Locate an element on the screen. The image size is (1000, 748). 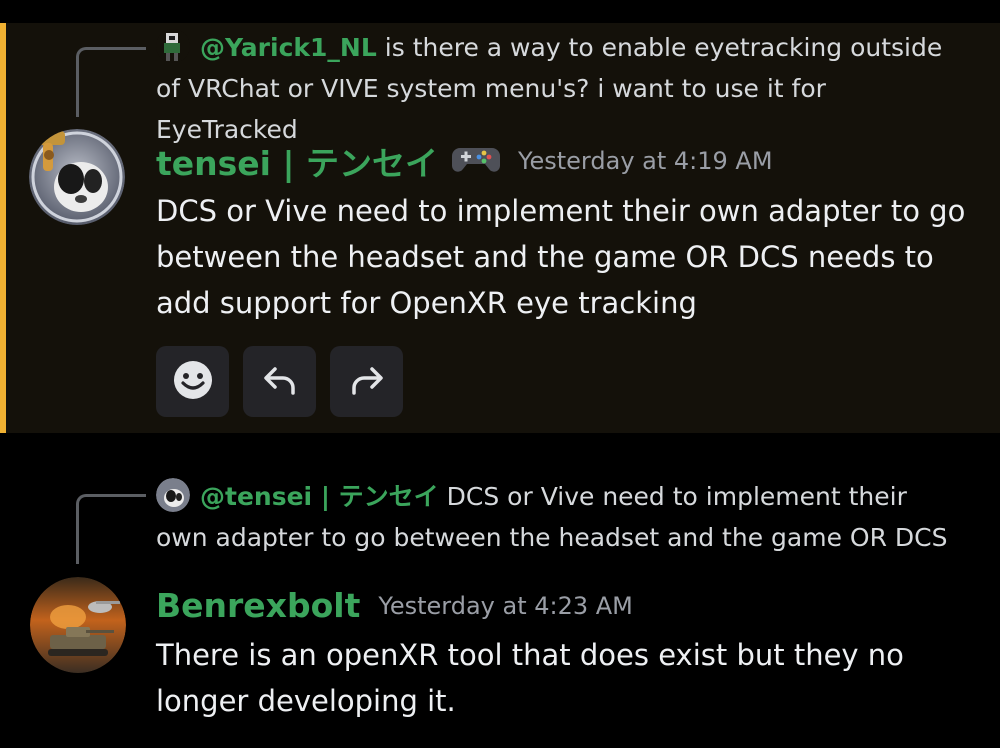
reply-avatar-yarick is located at coordinates (173, 46).